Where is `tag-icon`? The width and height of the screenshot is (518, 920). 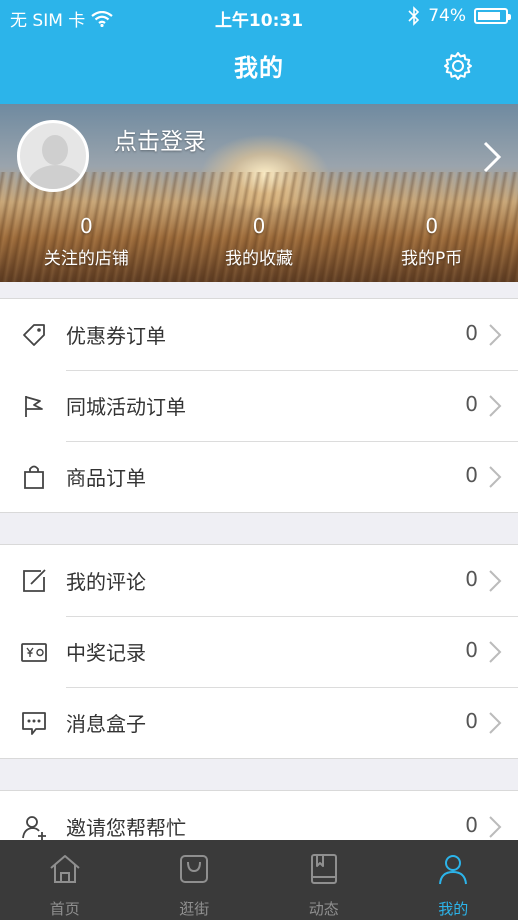
tag-icon is located at coordinates (34, 335).